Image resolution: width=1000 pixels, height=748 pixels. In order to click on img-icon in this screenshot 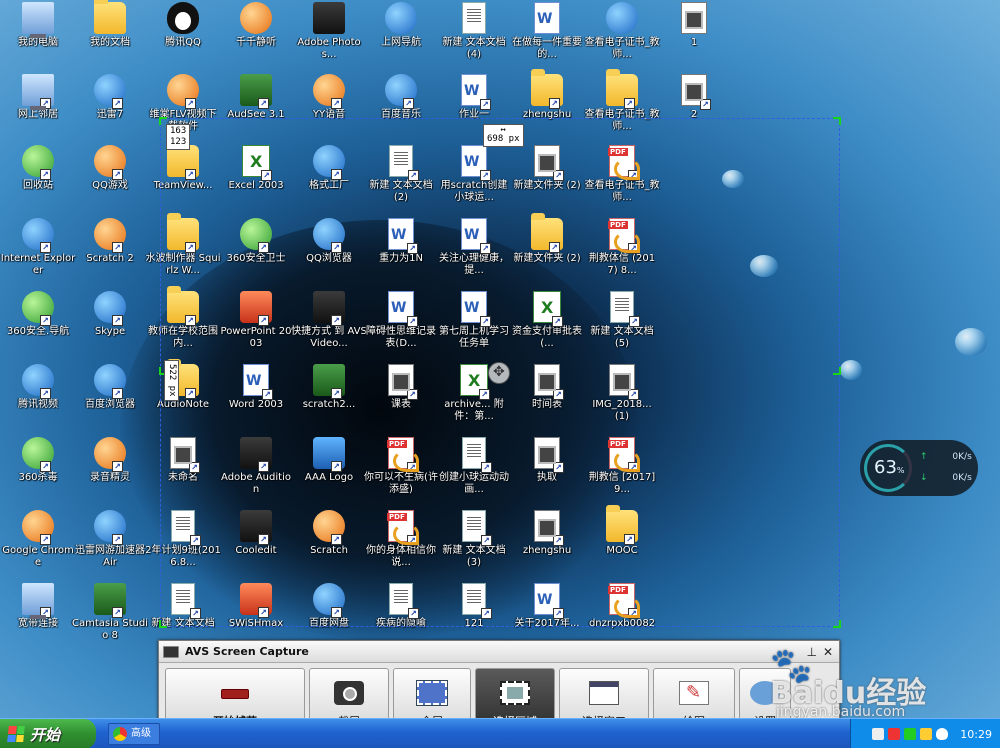, I will do `click(694, 18)`.